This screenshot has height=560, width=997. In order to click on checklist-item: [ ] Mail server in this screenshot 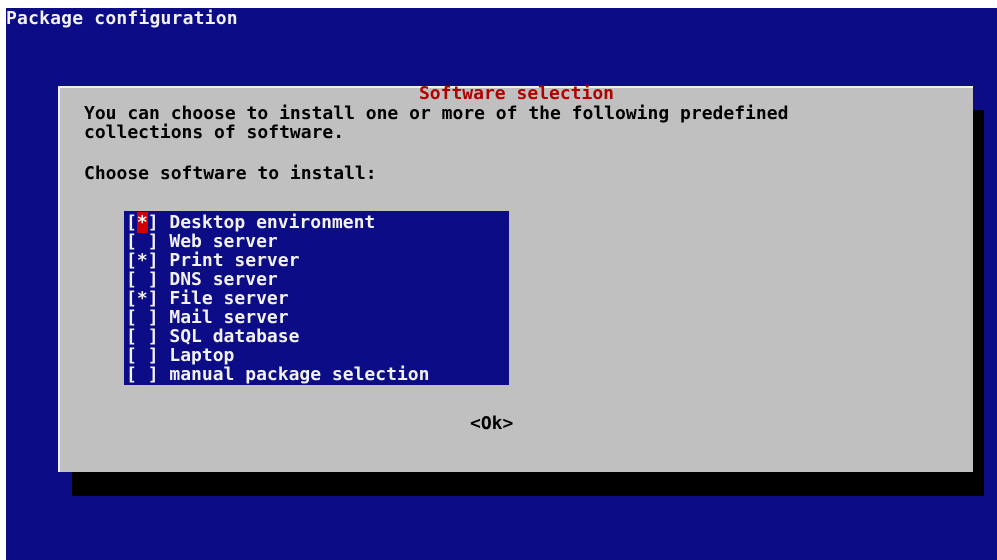, I will do `click(316, 317)`.